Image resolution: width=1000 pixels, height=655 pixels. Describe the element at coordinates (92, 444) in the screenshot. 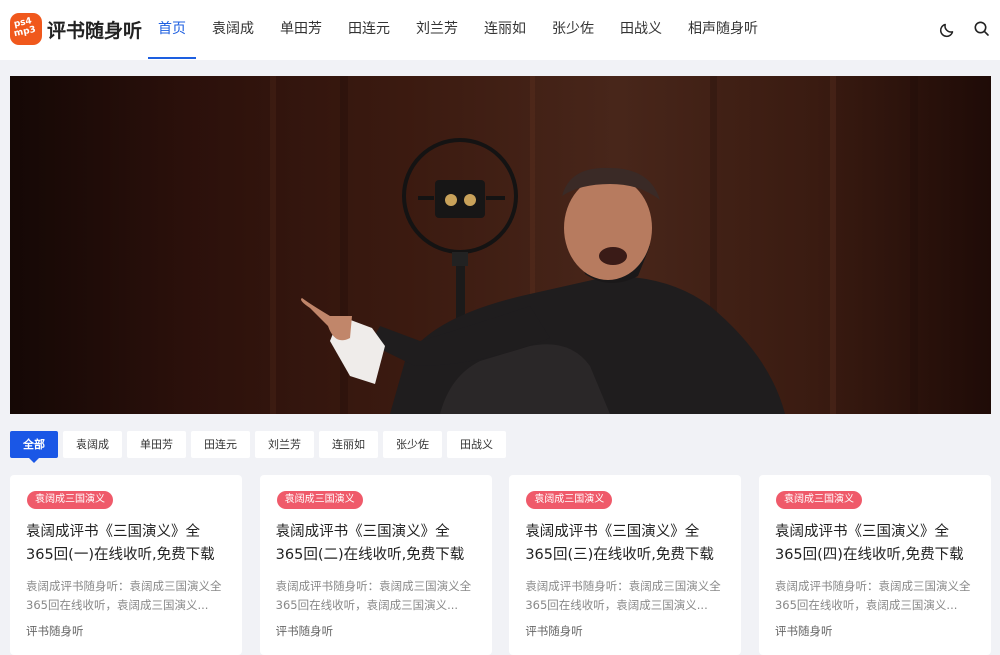

I see `filter-tab-yuankuocheng: 袁阔成` at that location.